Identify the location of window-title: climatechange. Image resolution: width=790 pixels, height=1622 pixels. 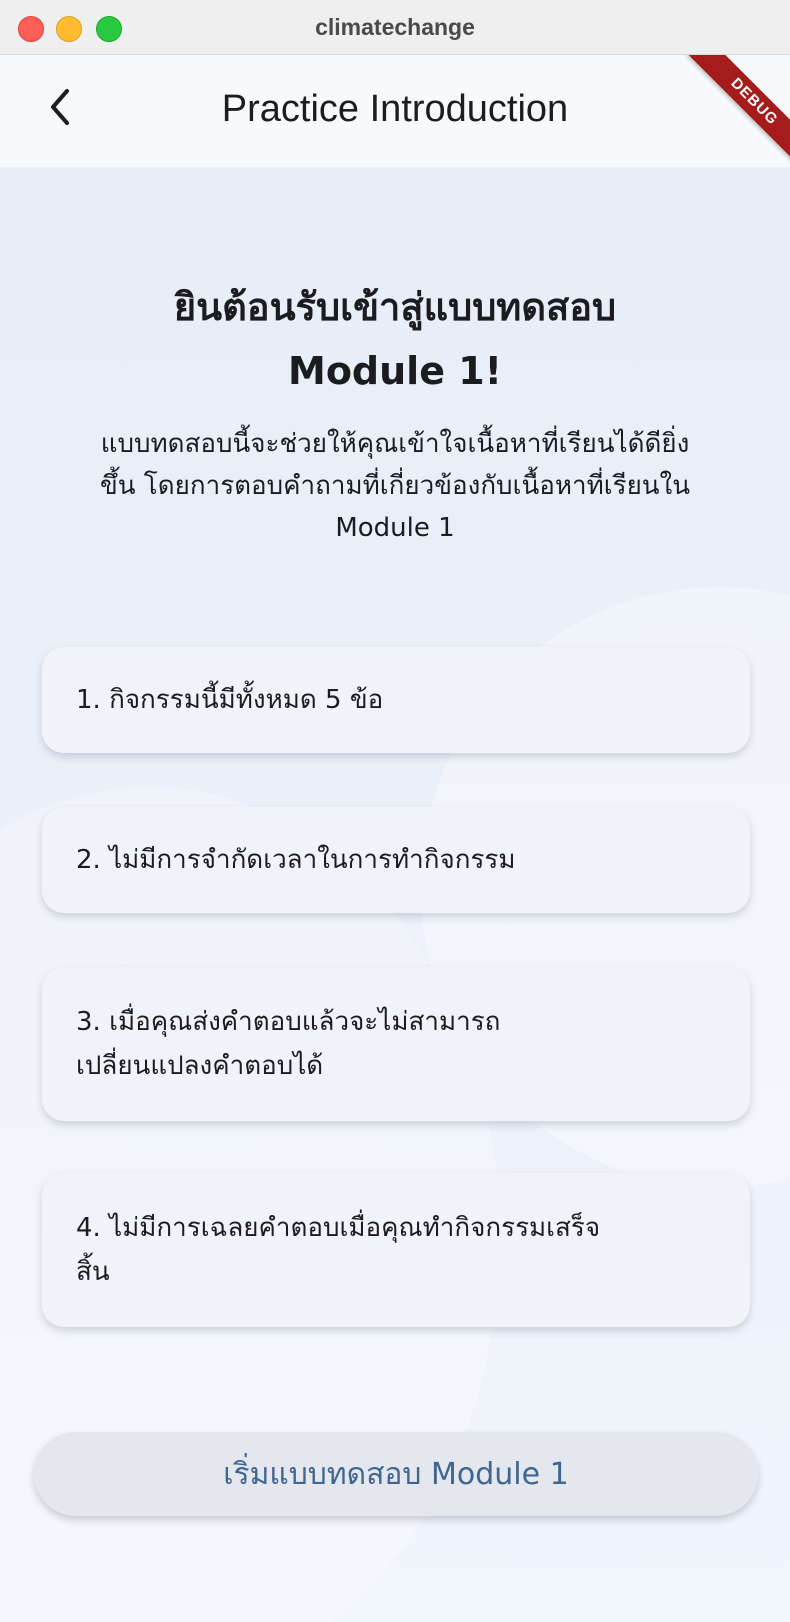
(395, 27).